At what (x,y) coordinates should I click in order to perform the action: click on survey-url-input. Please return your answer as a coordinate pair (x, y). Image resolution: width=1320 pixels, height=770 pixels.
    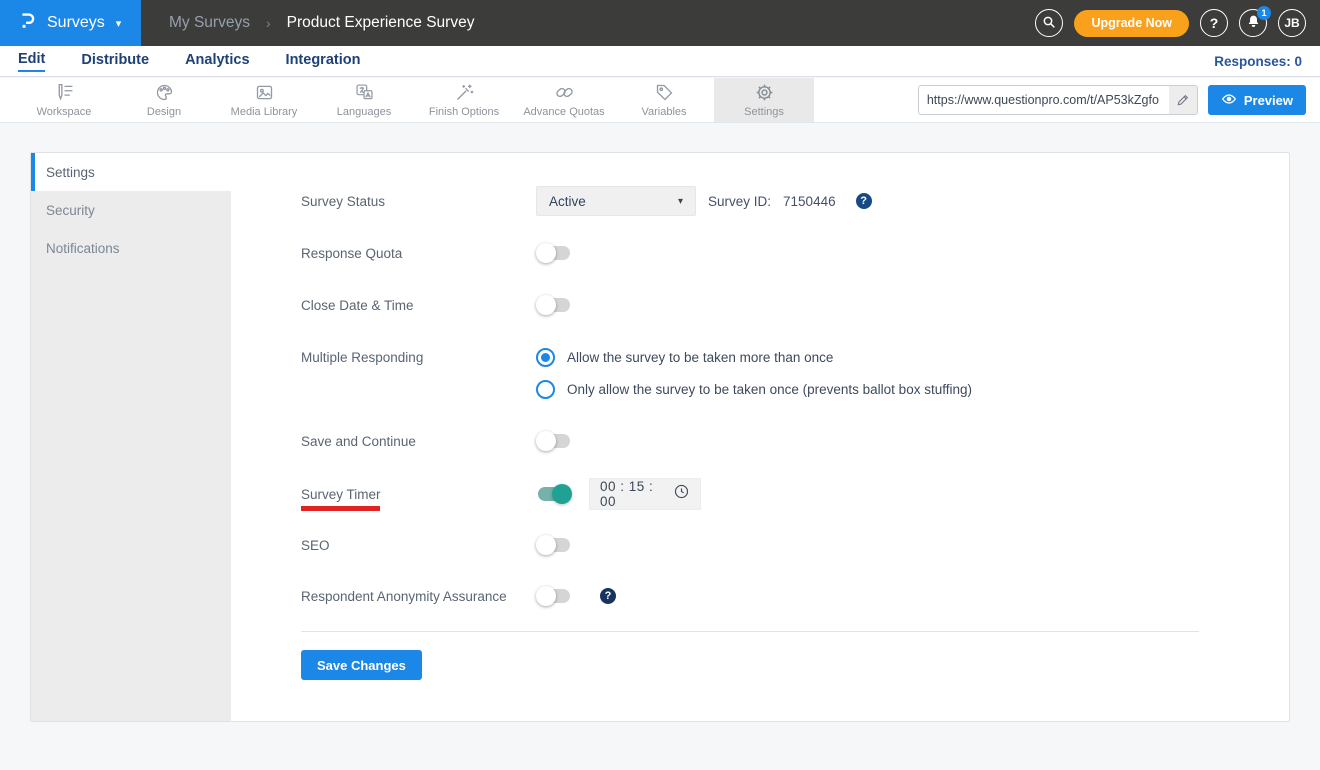
    Looking at the image, I should click on (1043, 100).